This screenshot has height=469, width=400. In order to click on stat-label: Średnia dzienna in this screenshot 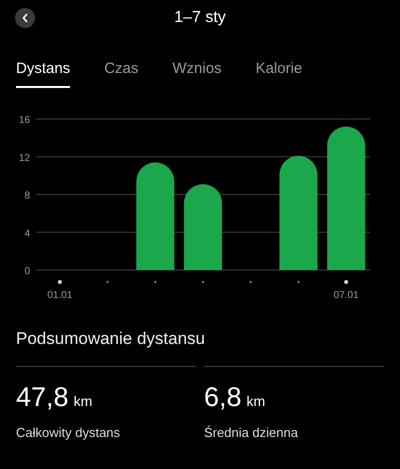, I will do `click(251, 433)`.